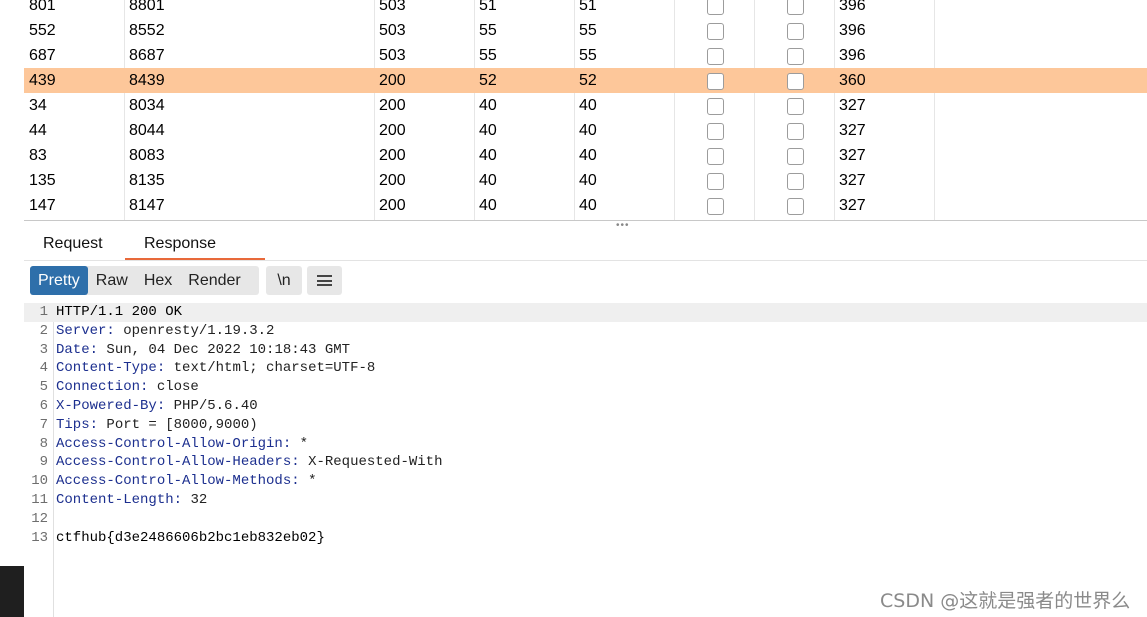  What do you see at coordinates (585, 105) in the screenshot?
I see `table-row: 34 8034 200 40 40 327` at bounding box center [585, 105].